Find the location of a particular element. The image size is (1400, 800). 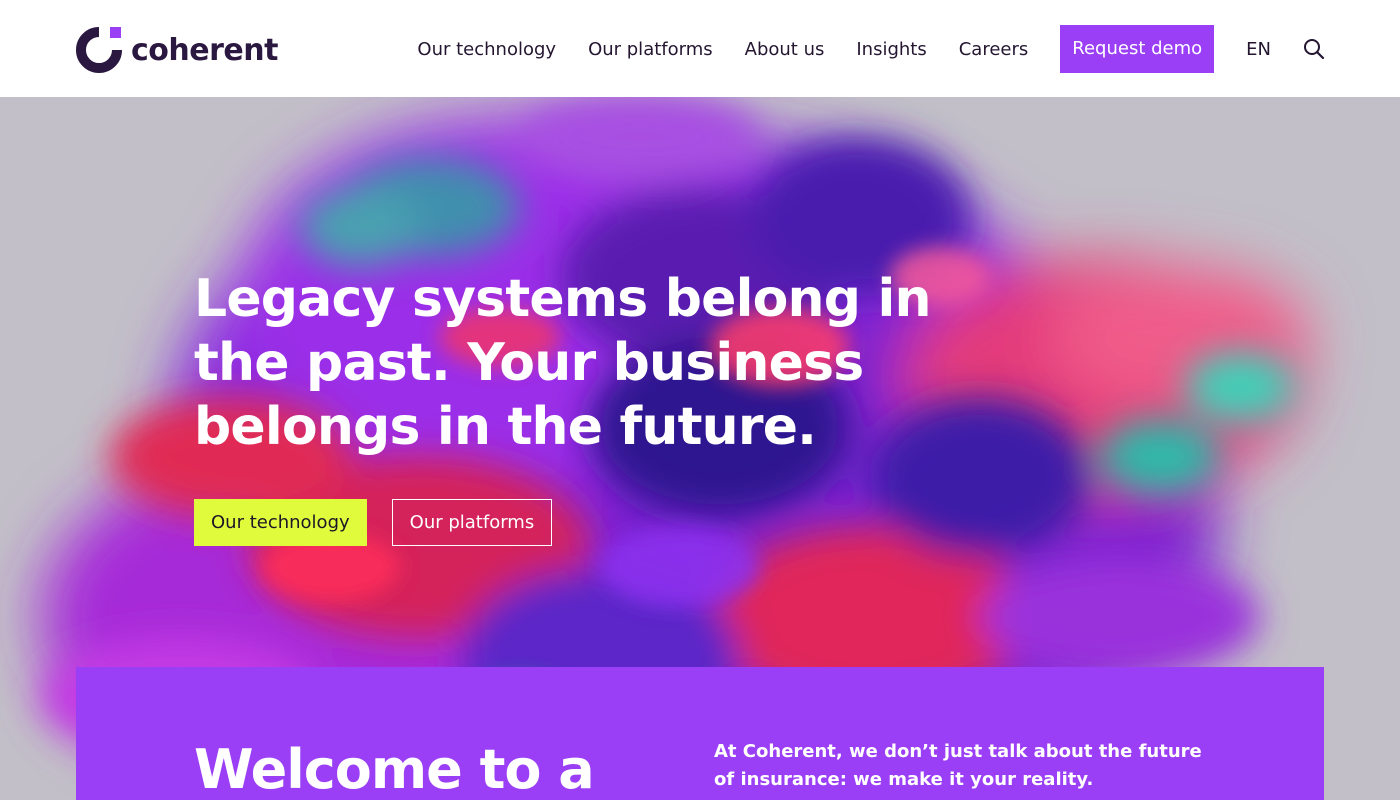

request-demo-button: Request demo is located at coordinates (1137, 49).